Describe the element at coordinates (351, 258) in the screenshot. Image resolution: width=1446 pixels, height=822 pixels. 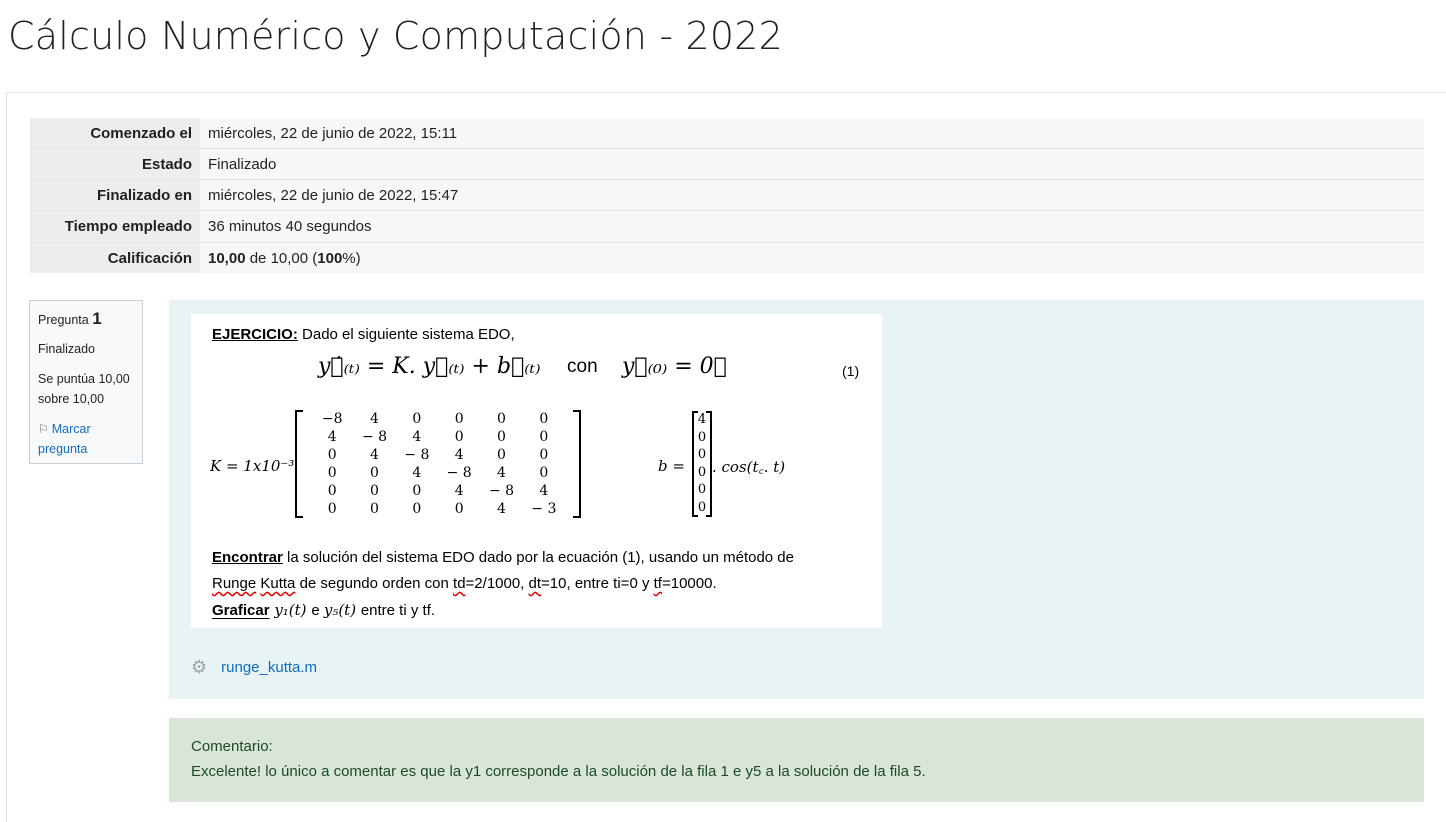
I see `grade-percent-close: %)` at that location.